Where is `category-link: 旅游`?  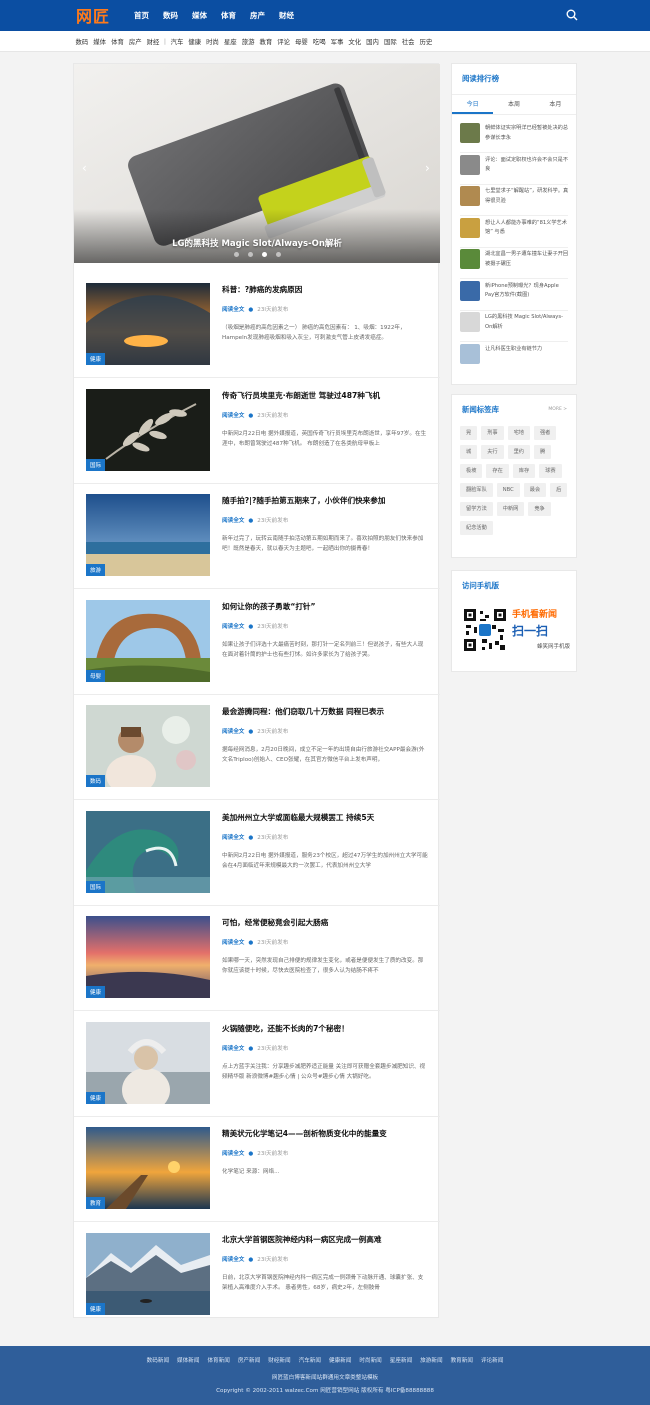 category-link: 旅游 is located at coordinates (248, 41).